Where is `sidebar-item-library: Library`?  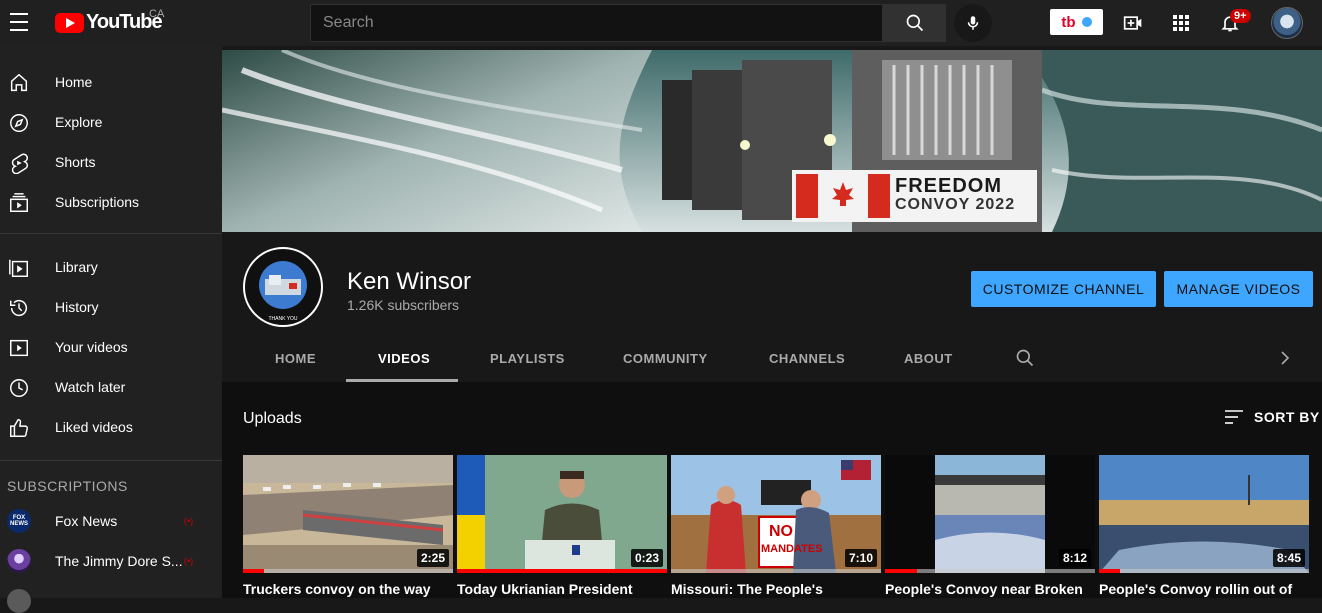
sidebar-item-library: Library is located at coordinates (111, 267).